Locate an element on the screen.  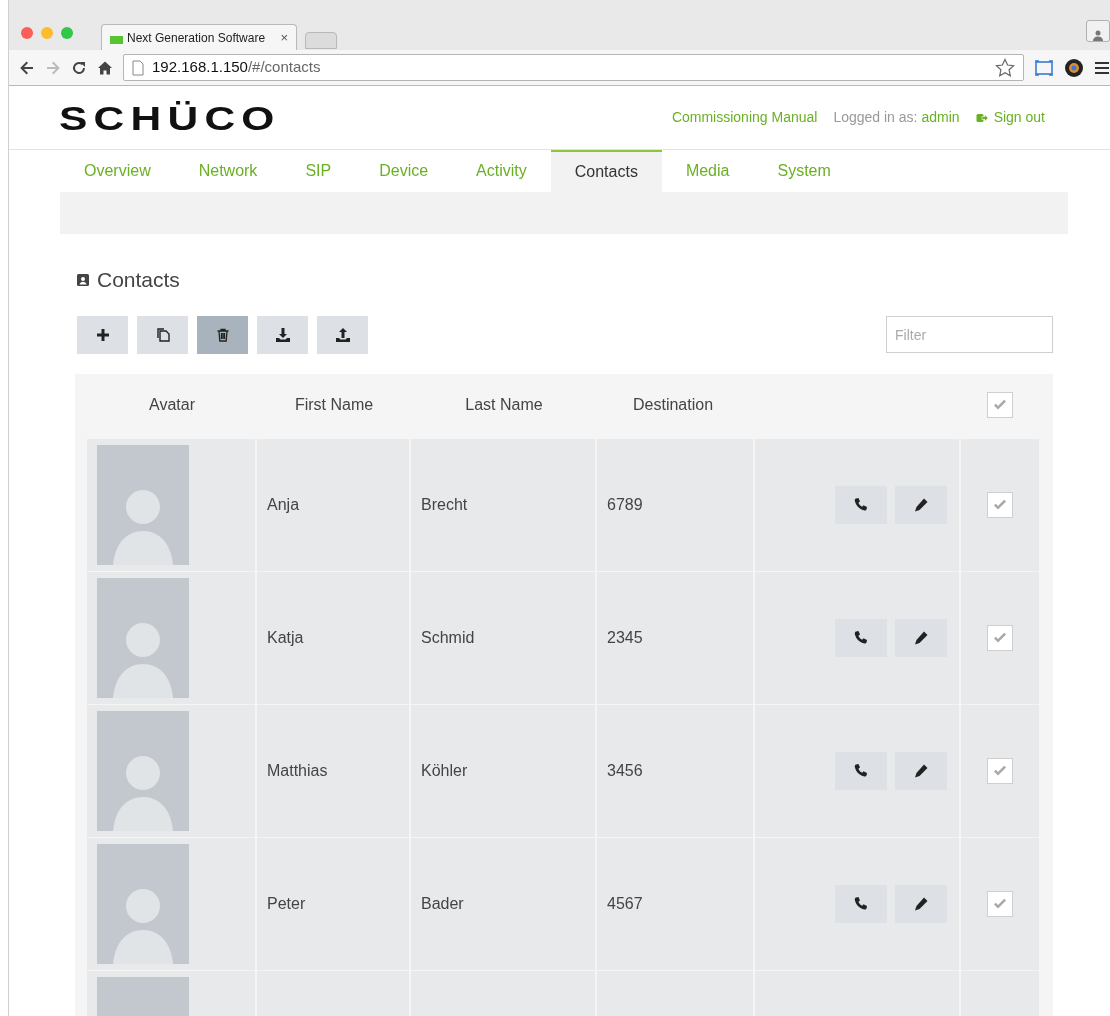
nav-tab: Network is located at coordinates (228, 171).